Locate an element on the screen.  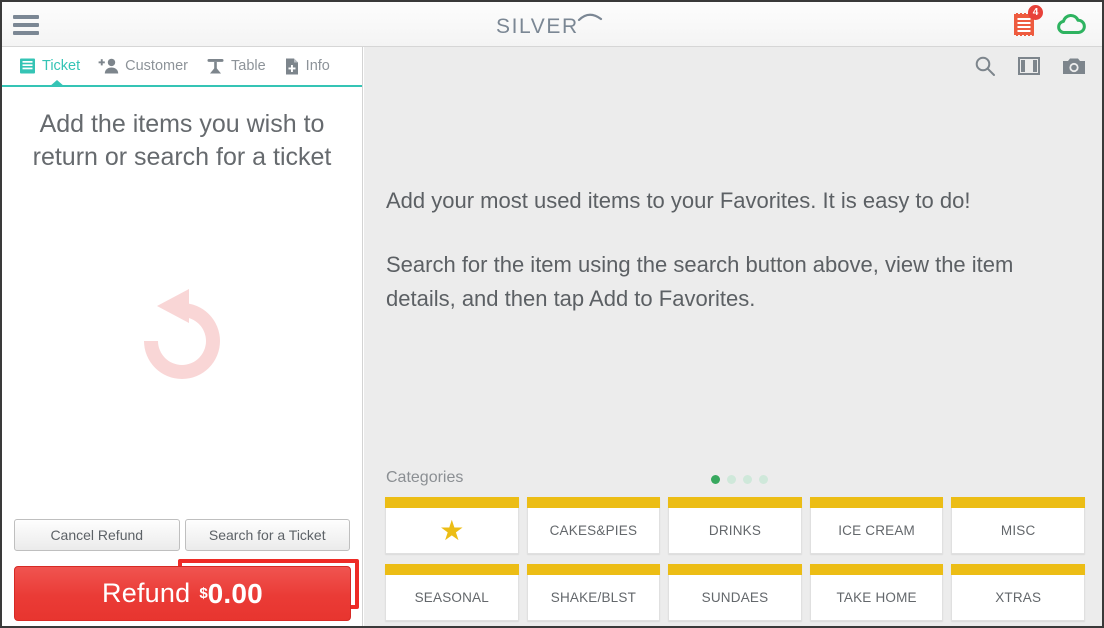
tab-info: Info is located at coordinates (307, 66).